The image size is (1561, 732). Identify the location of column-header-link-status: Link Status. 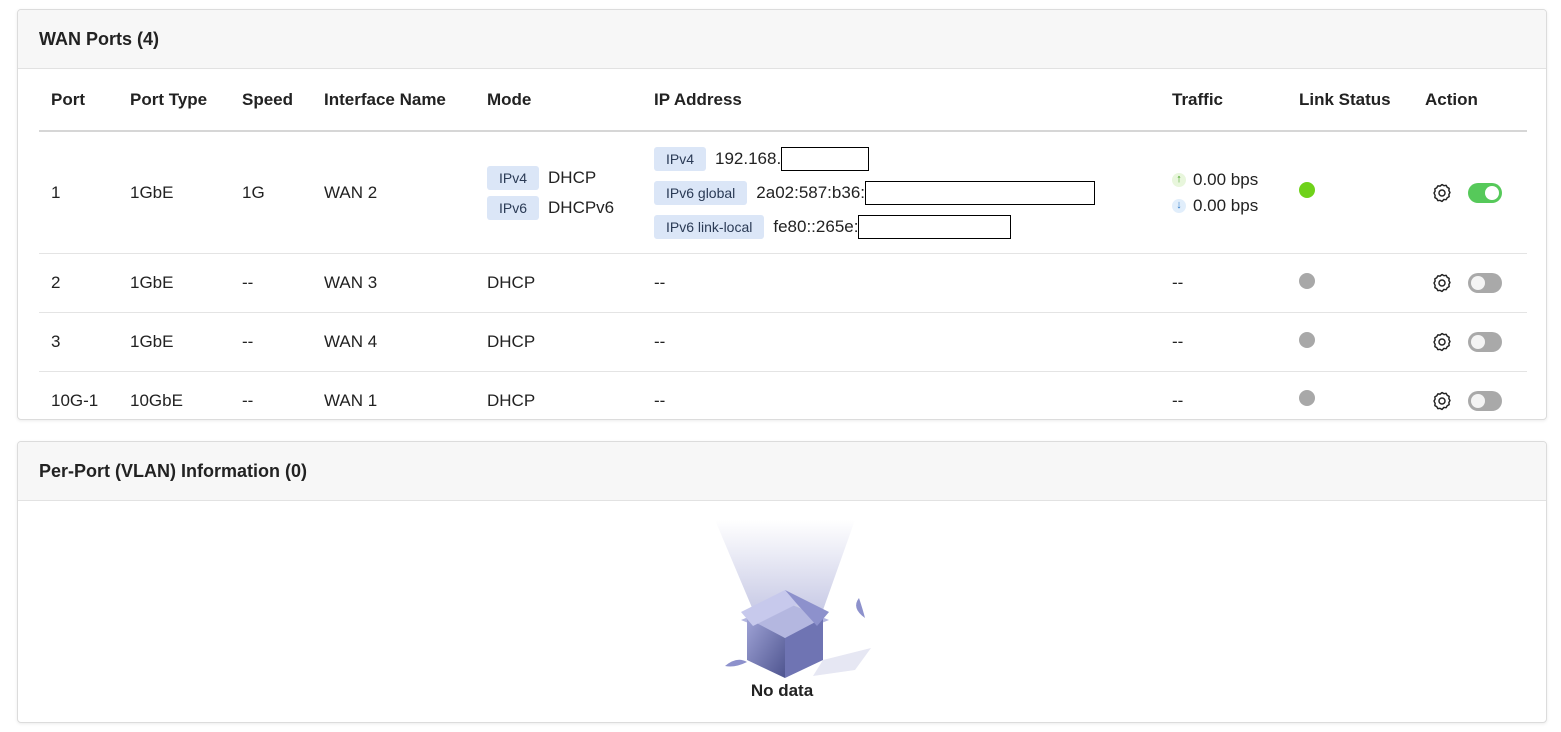
(1350, 101).